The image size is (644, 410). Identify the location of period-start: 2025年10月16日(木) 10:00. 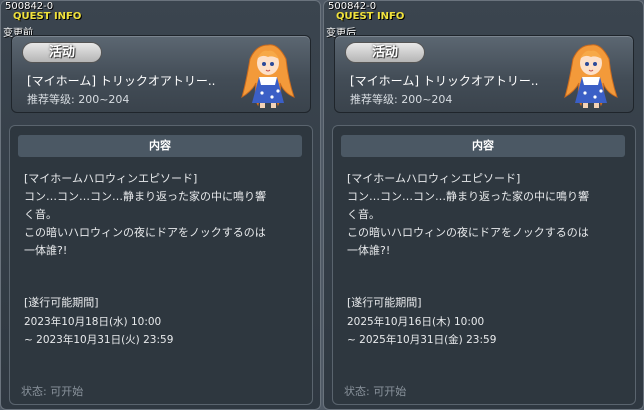
(416, 322).